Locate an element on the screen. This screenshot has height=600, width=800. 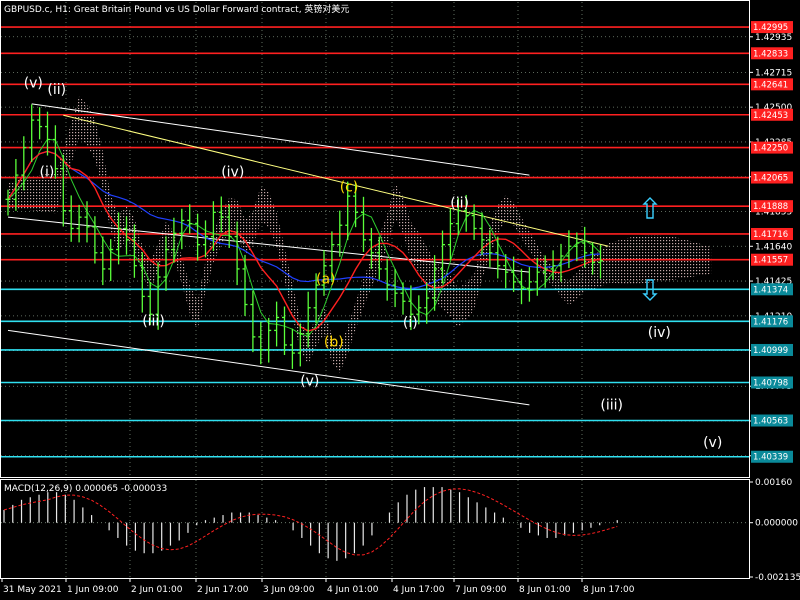
level-badge-label: 1.42065 is located at coordinates (770, 179).